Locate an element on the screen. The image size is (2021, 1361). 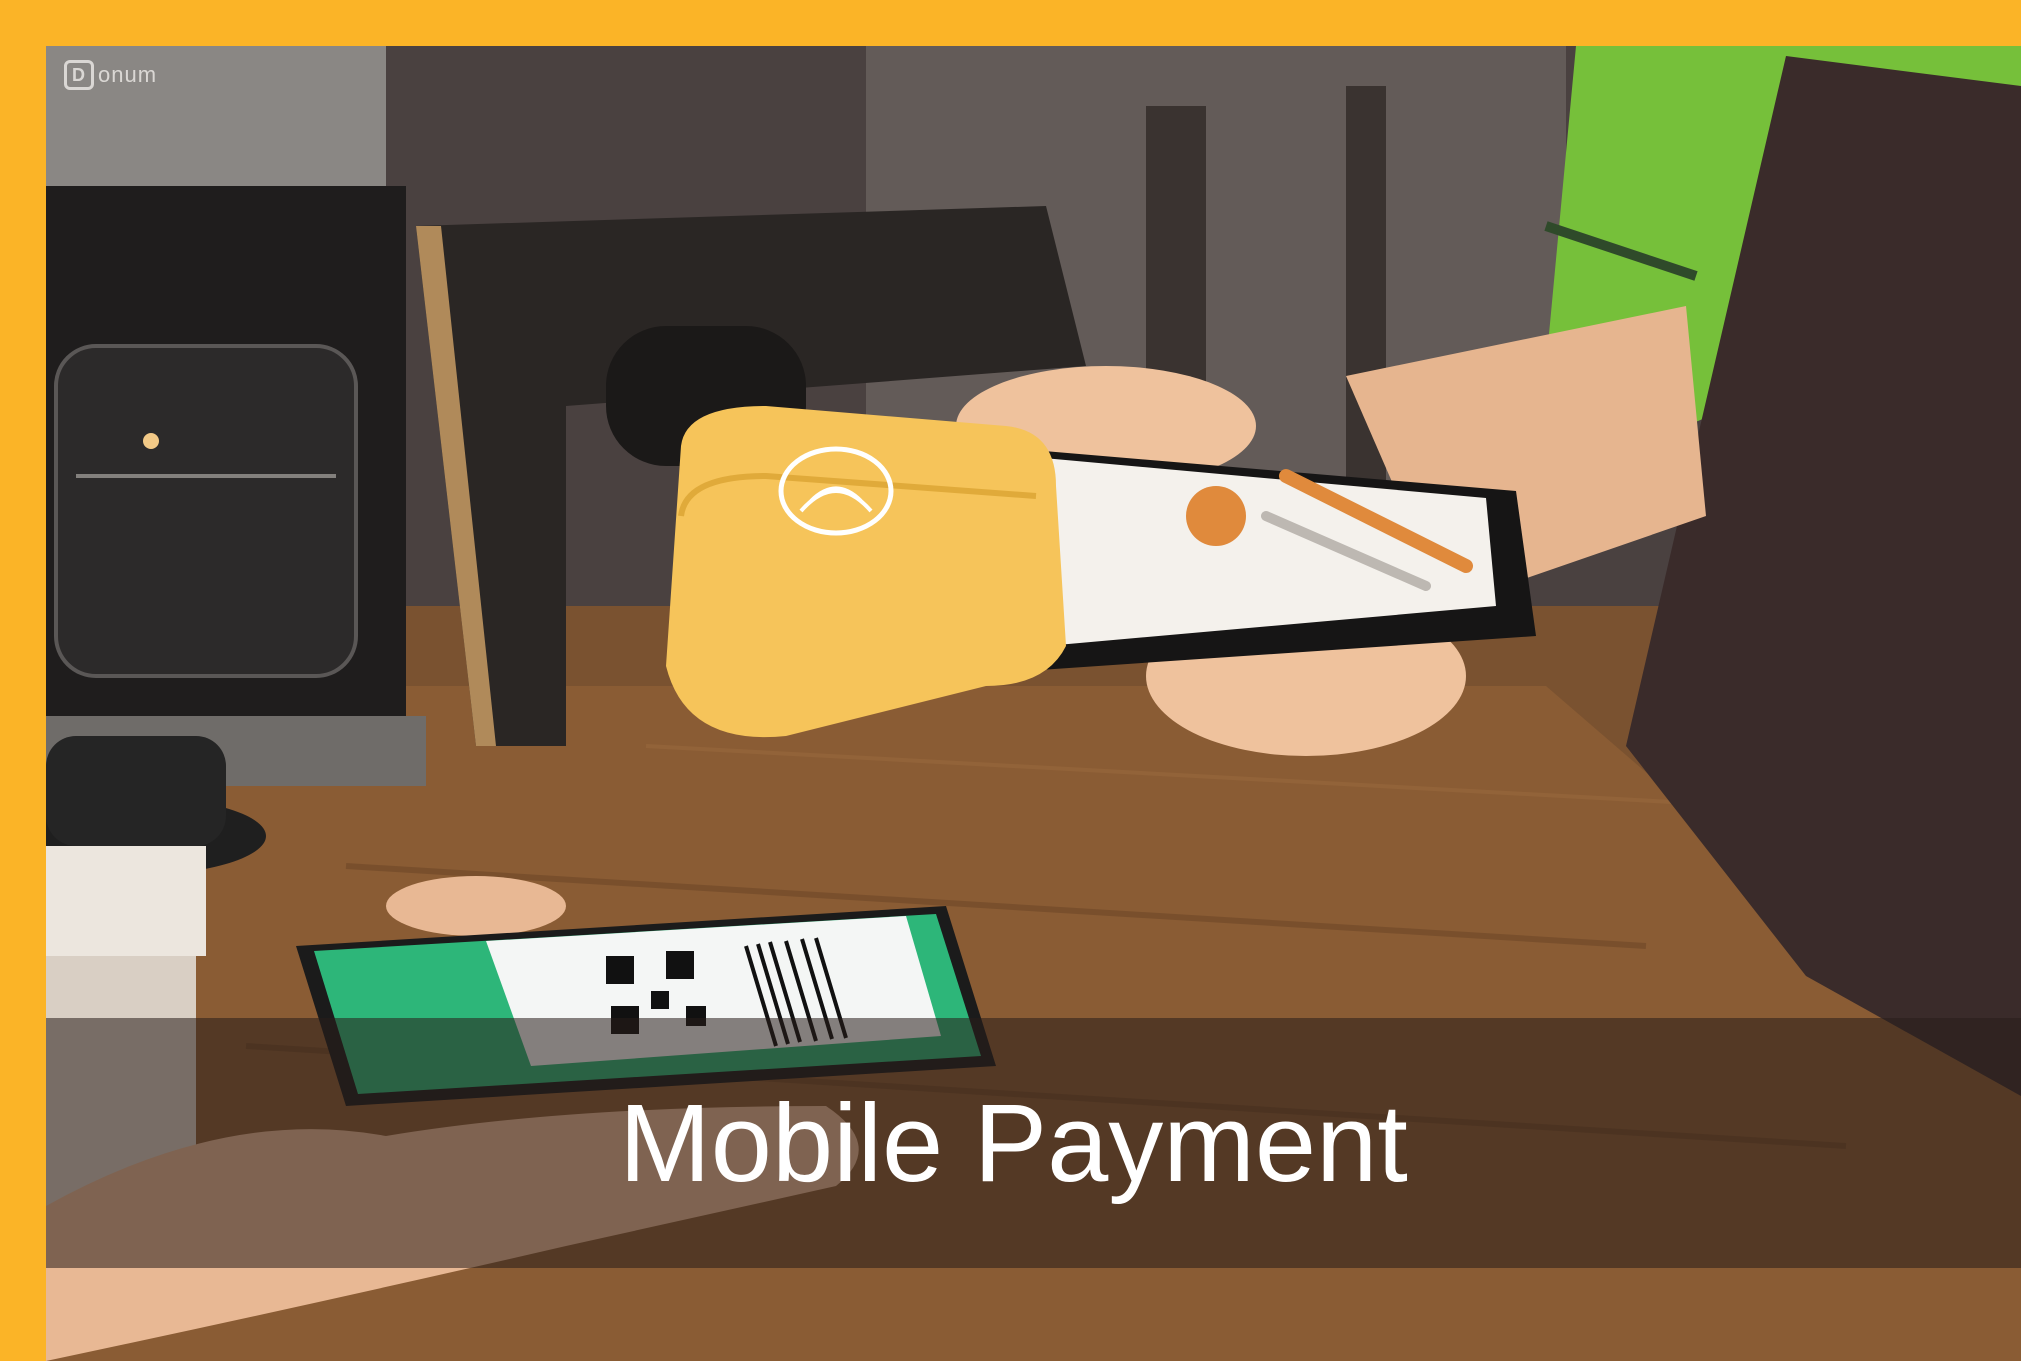
coffee-maker-icon is located at coordinates (236, 416).